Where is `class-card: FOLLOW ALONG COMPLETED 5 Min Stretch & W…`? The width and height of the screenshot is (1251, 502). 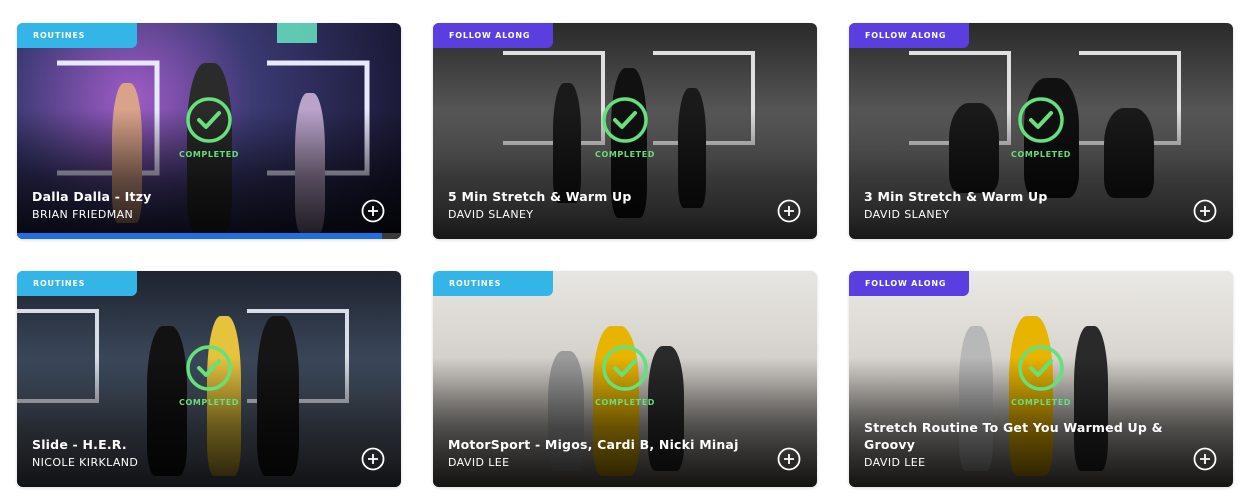
class-card: FOLLOW ALONG COMPLETED 5 Min Stretch & W… is located at coordinates (625, 131).